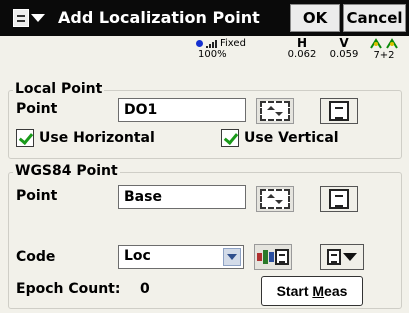 This screenshot has width=409, height=313. Describe the element at coordinates (344, 54) in the screenshot. I see `v-value: 0.059` at that location.